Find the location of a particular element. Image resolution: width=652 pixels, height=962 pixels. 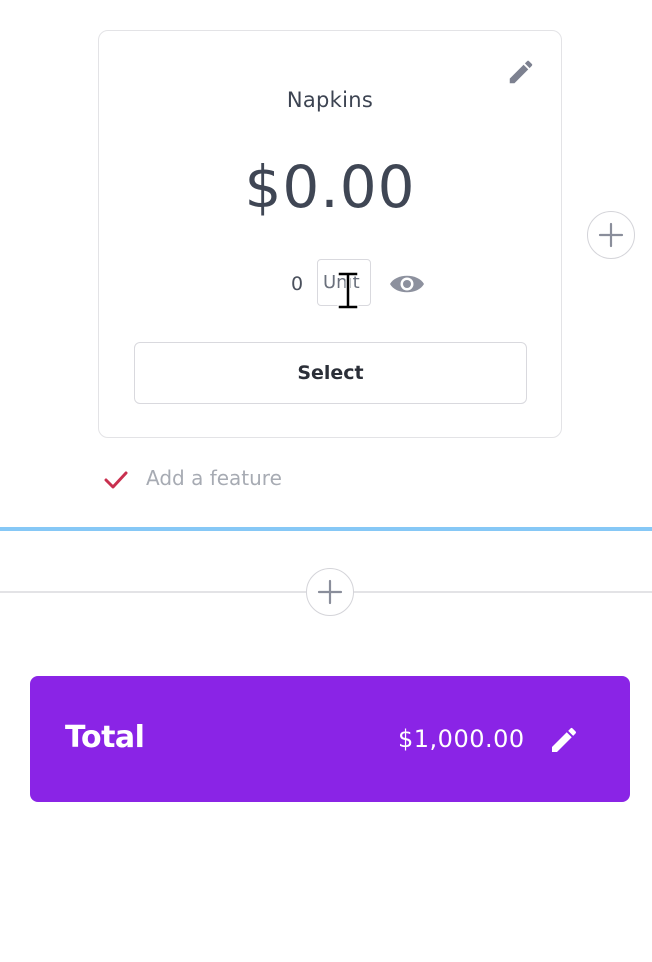

add-section-button is located at coordinates (330, 592).